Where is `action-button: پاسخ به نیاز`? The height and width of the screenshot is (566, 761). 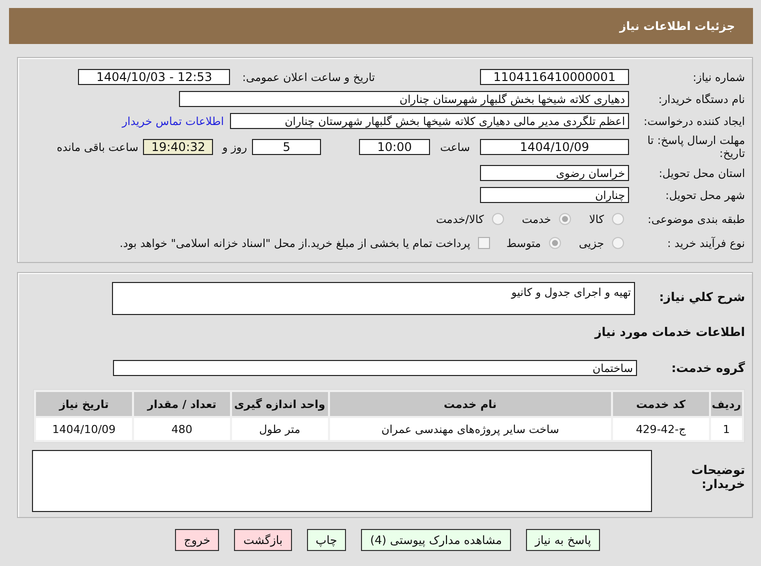 action-button: پاسخ به نیاز is located at coordinates (563, 540).